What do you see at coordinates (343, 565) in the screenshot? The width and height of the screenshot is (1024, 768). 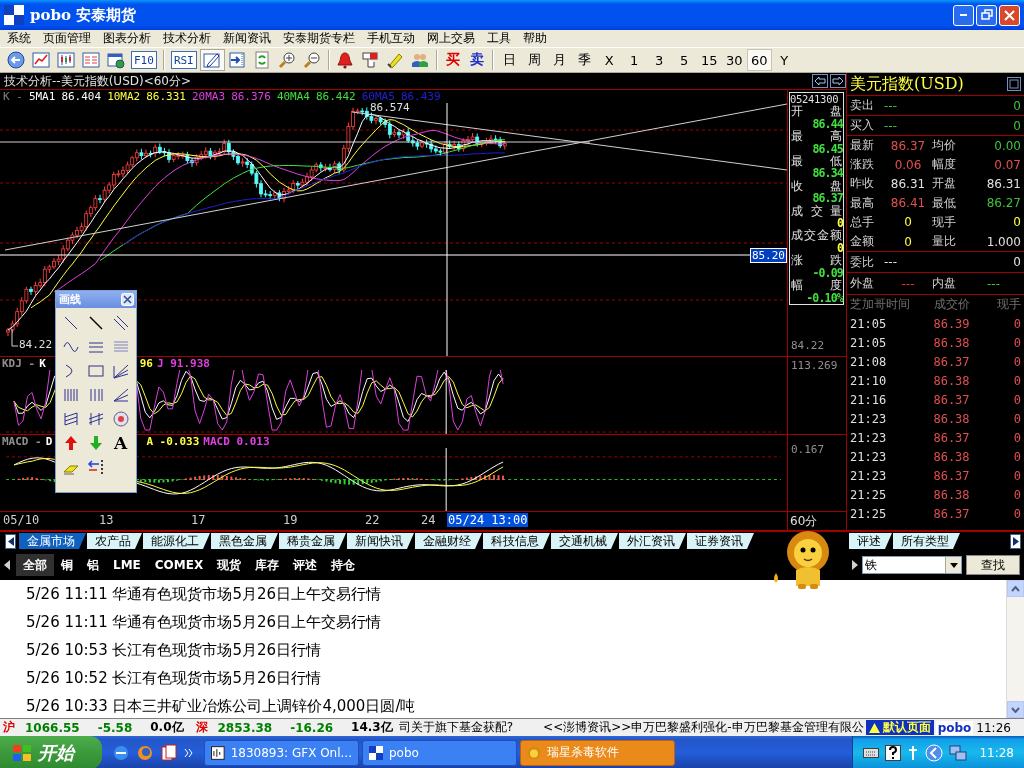 I see `filter-tab: 持仓` at bounding box center [343, 565].